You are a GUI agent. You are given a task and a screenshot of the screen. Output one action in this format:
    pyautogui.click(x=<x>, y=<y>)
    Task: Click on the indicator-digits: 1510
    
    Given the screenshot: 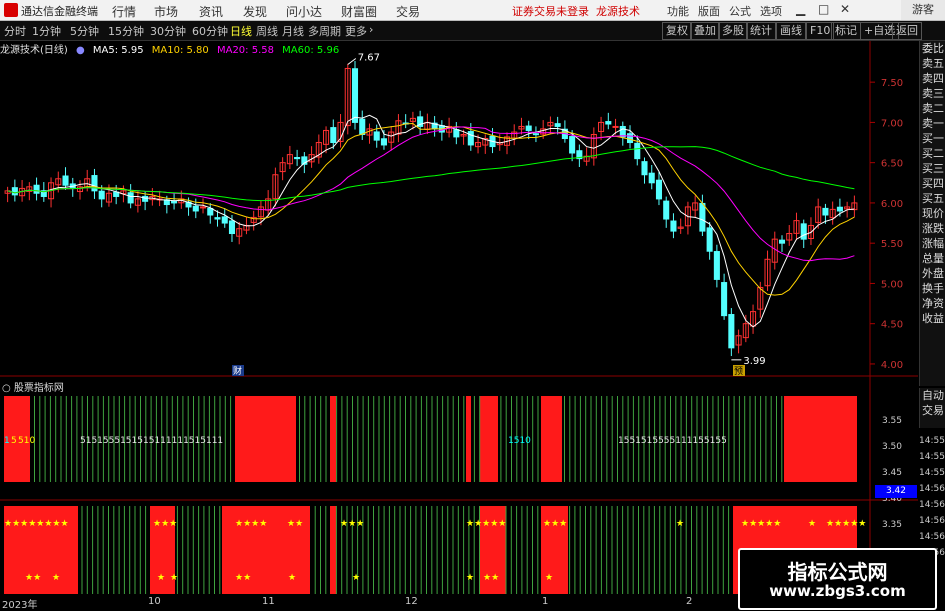 What is the action you would take?
    pyautogui.click(x=519, y=441)
    